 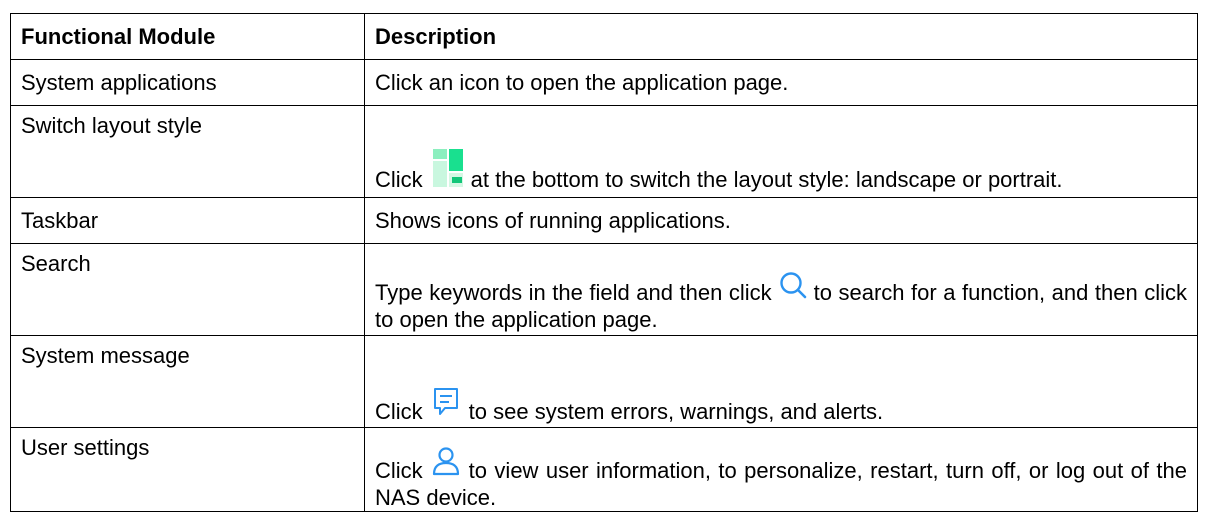 I want to click on table-header-row: Functional Module Description, so click(x=604, y=36).